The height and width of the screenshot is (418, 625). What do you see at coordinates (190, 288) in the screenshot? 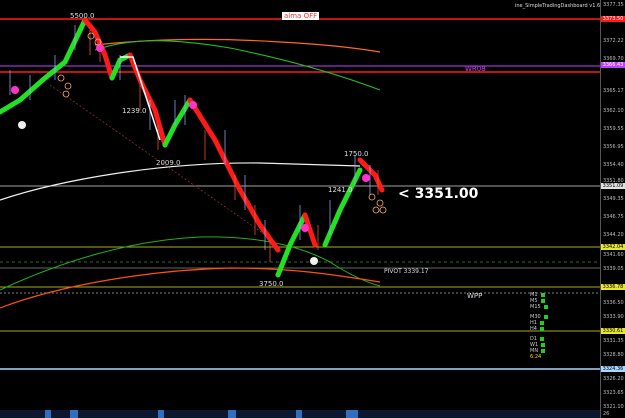
I see `ma-orange-lower` at bounding box center [190, 288].